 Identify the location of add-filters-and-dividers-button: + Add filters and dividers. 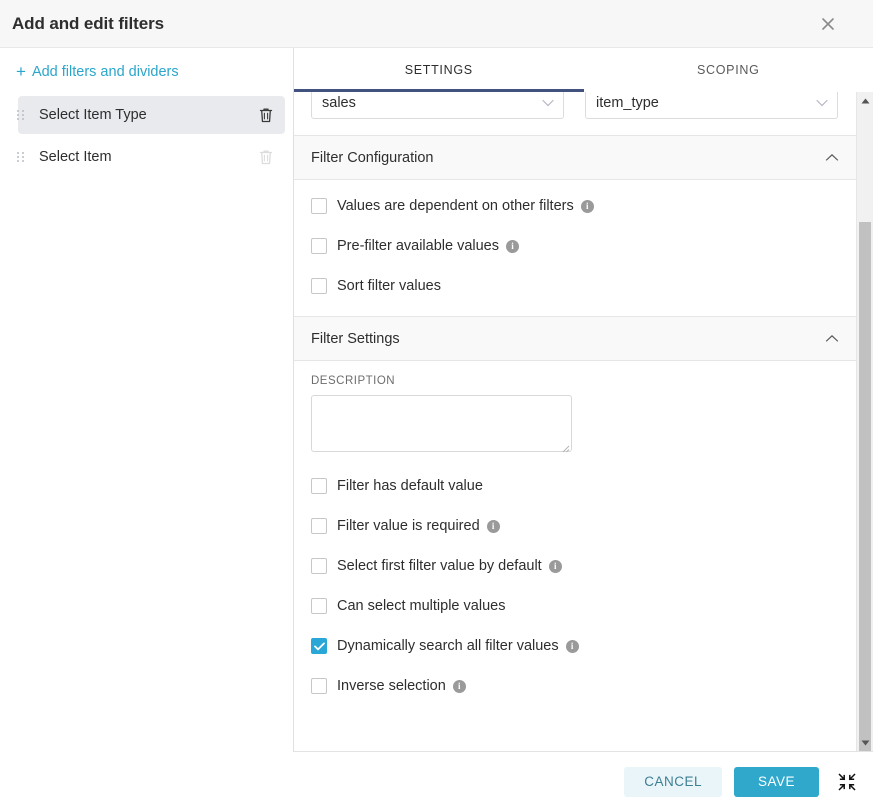
(146, 71).